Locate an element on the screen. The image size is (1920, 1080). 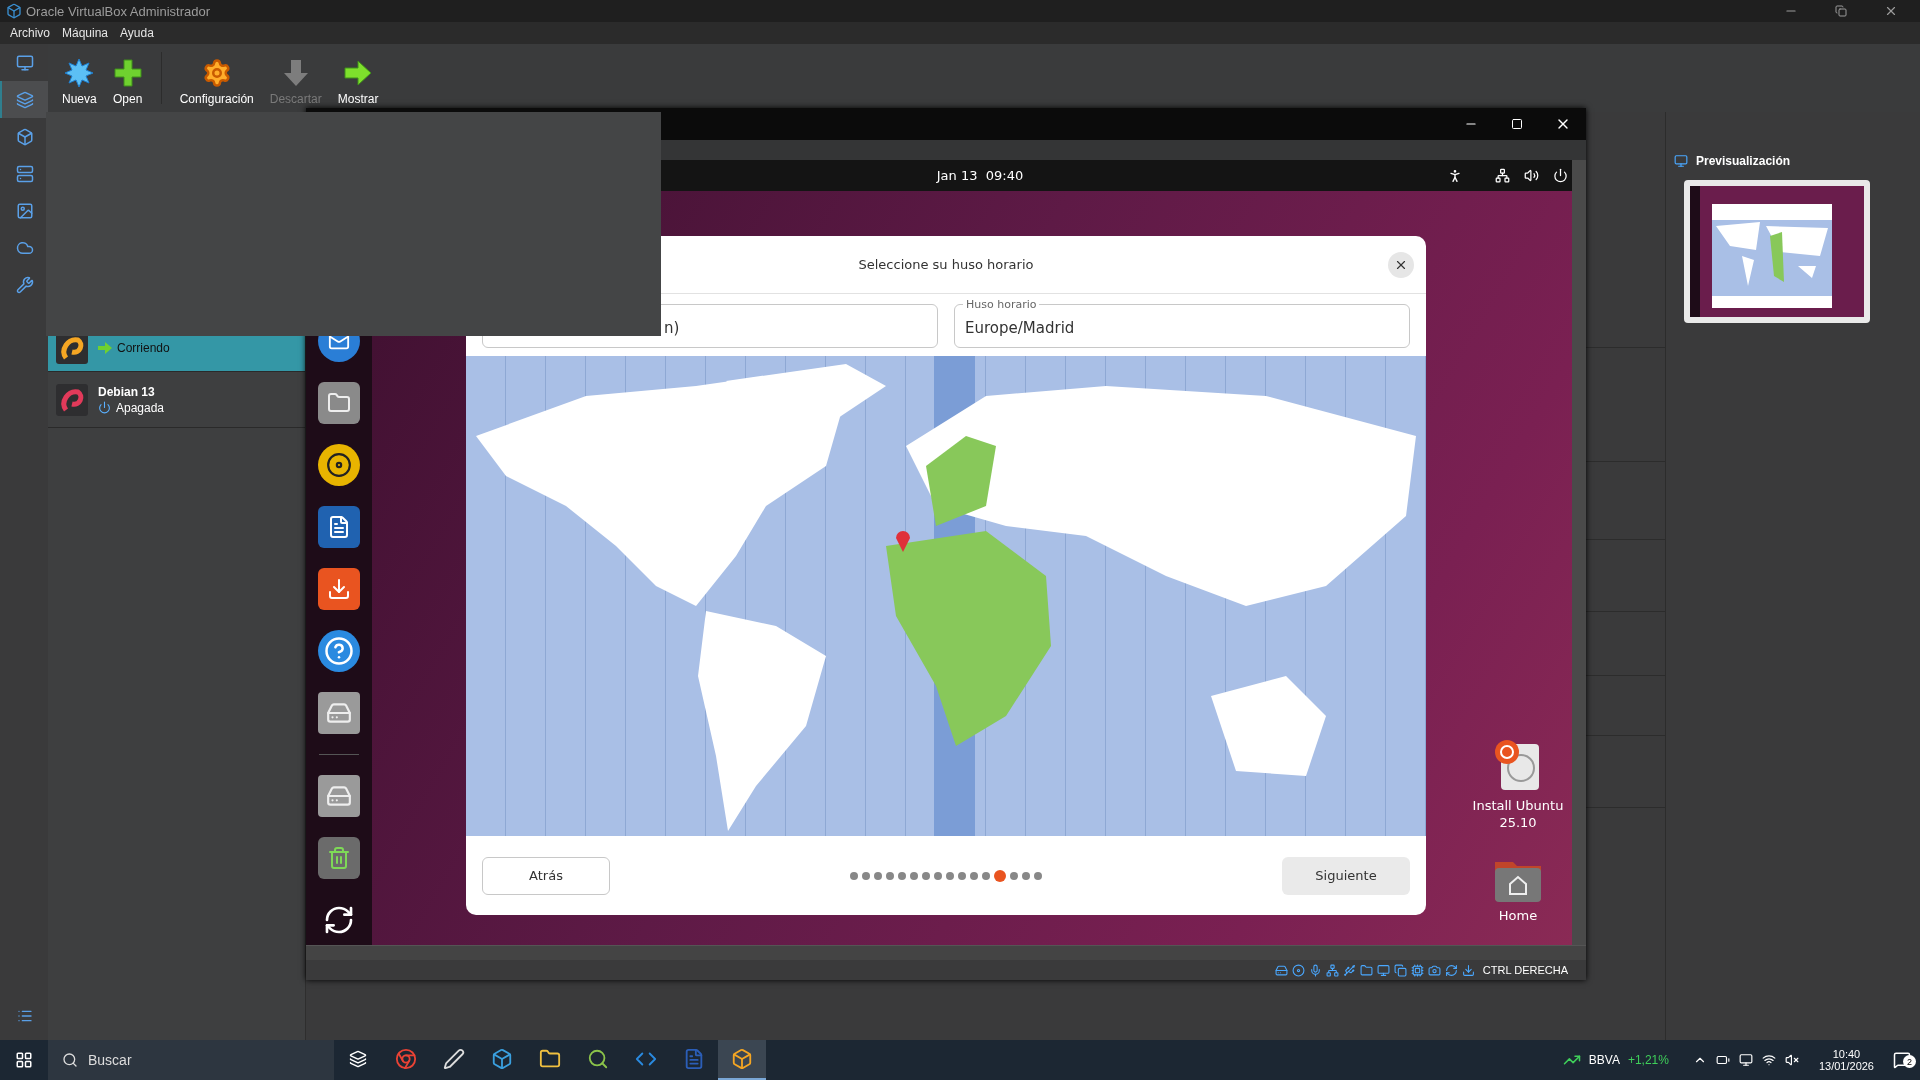
maximize-icon is located at coordinates (1517, 124).